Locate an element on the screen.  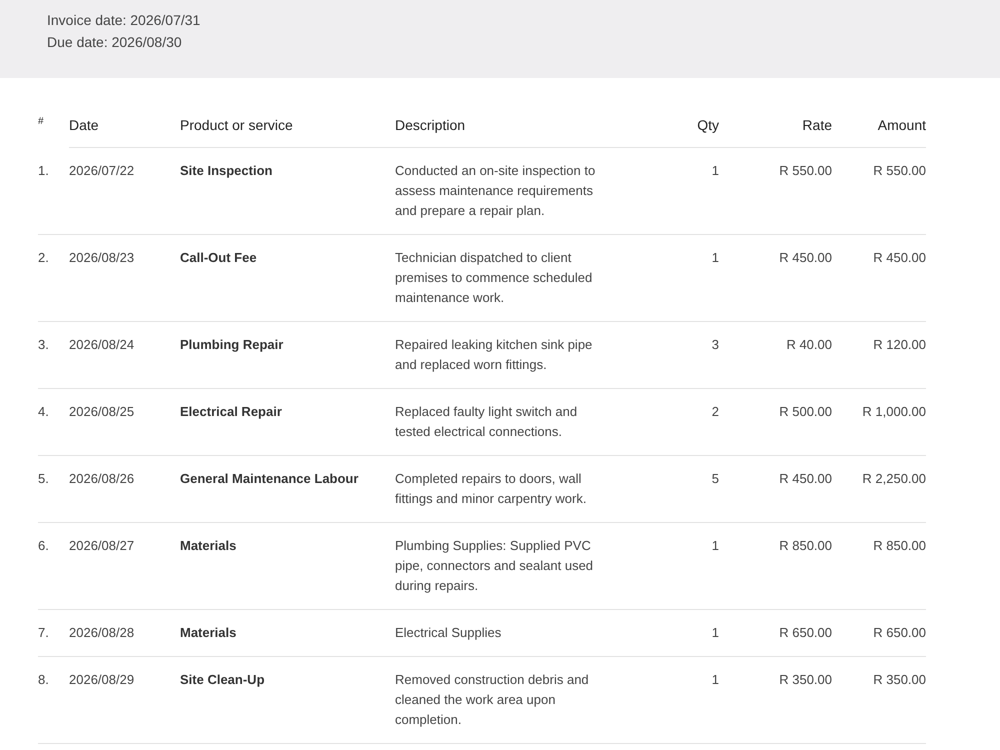
row-number: 5. is located at coordinates (43, 478).